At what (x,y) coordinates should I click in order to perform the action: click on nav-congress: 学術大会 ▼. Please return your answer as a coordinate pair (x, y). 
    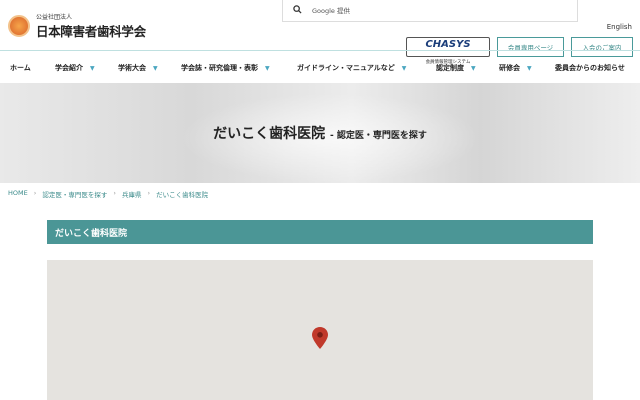
    Looking at the image, I should click on (138, 68).